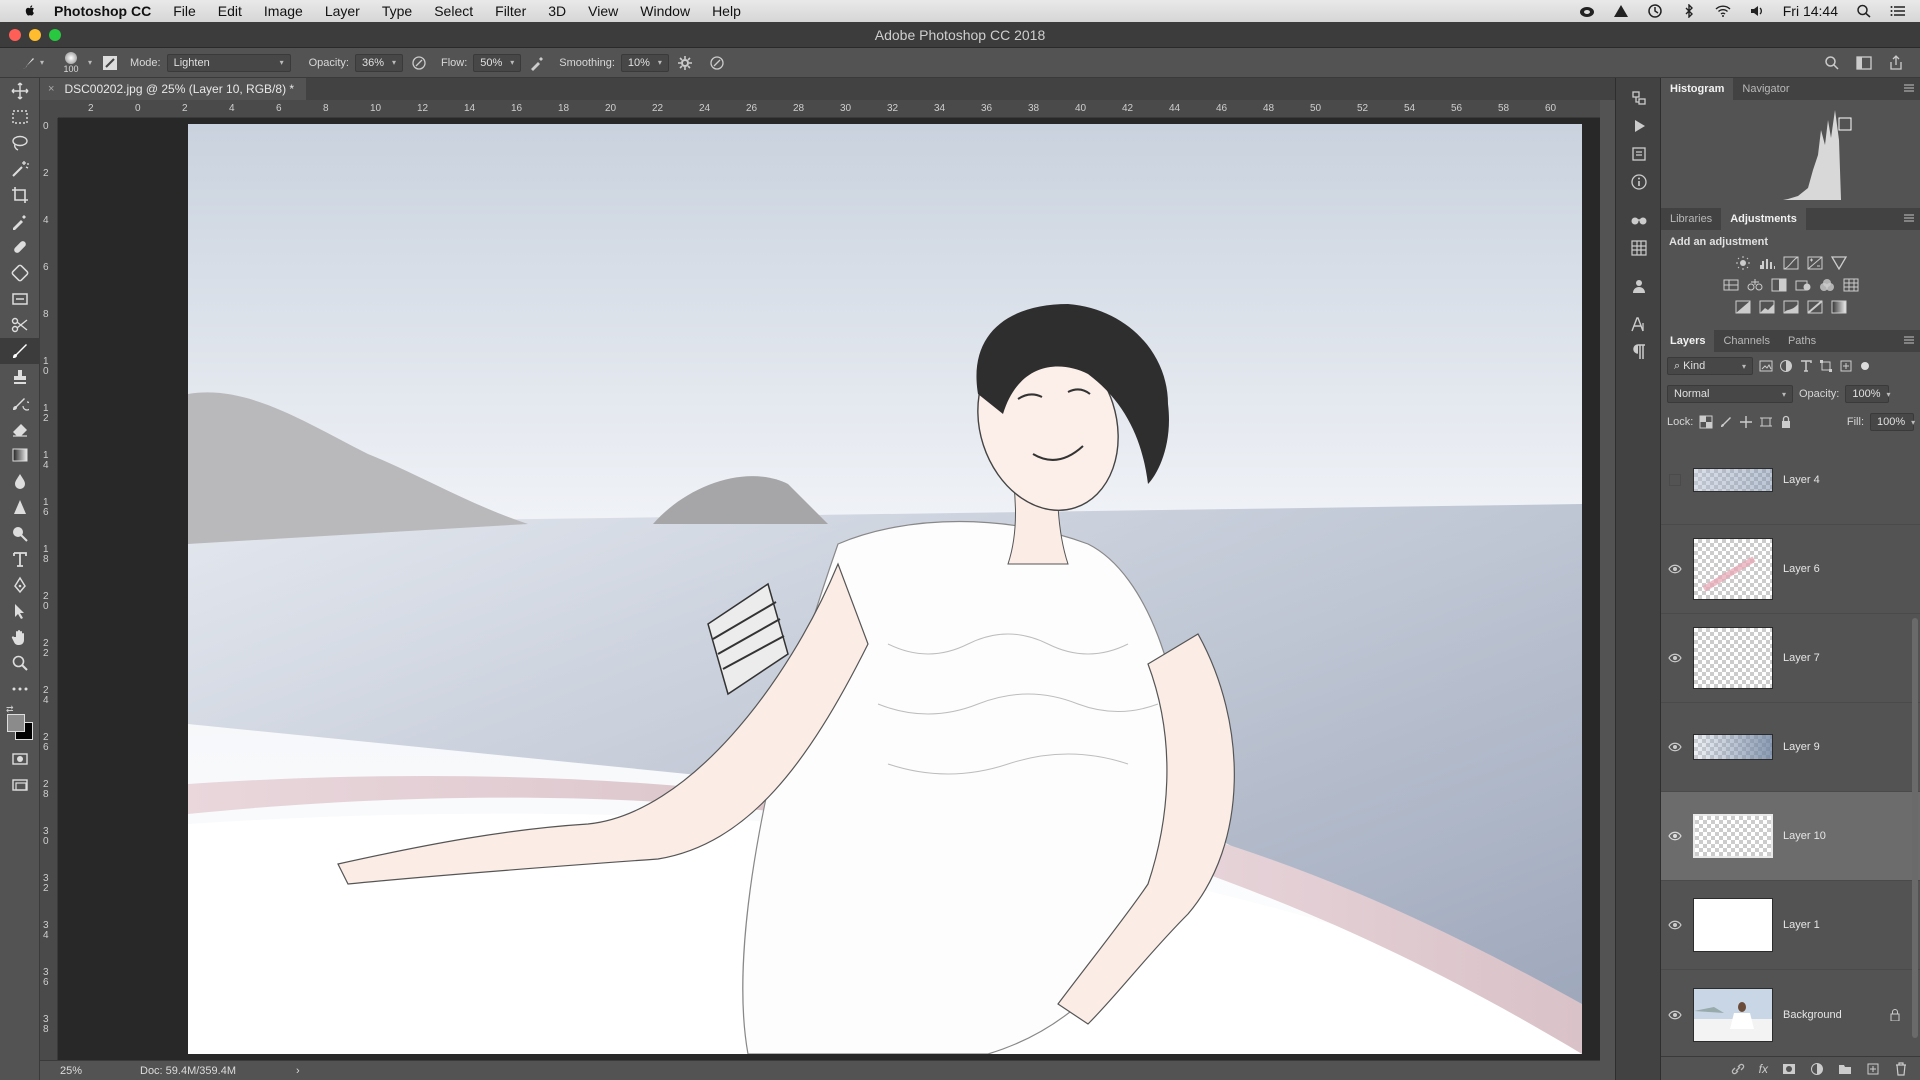  What do you see at coordinates (419, 63) in the screenshot?
I see `pressure-opacity-icon` at bounding box center [419, 63].